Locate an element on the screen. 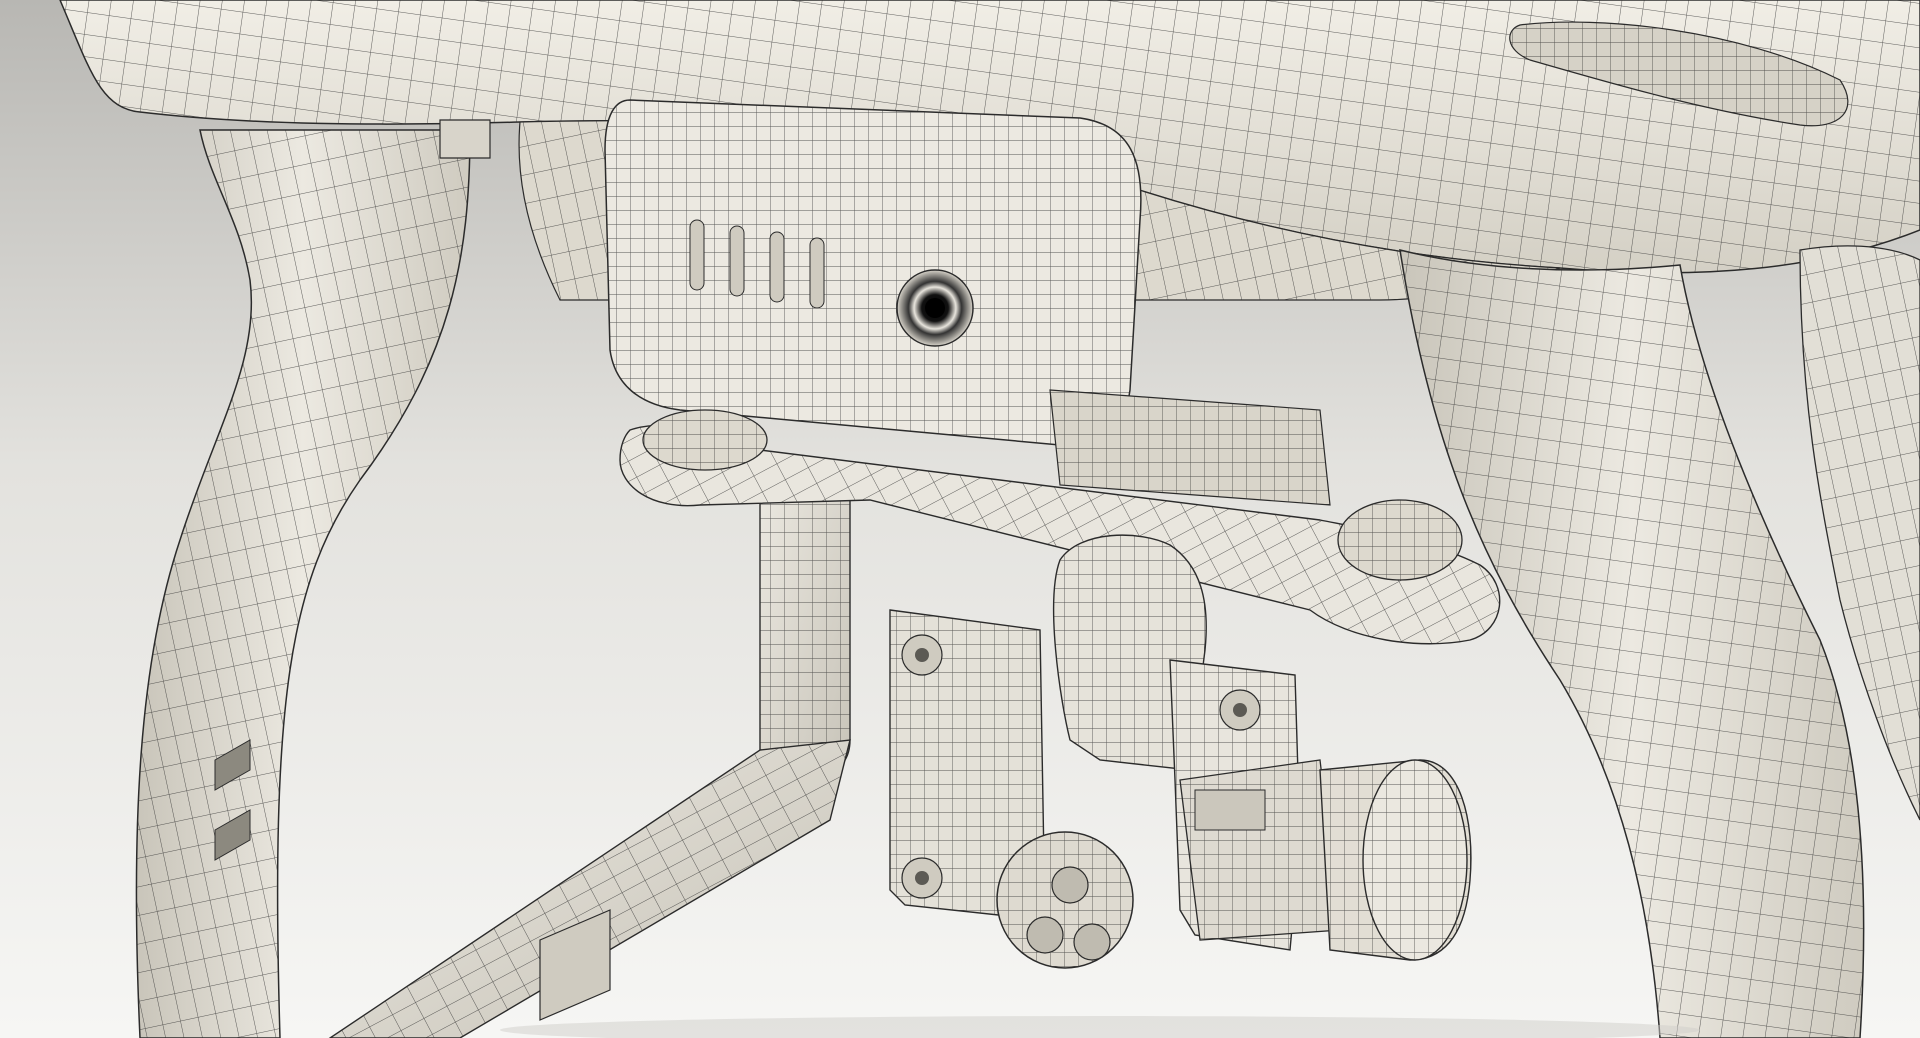 This screenshot has width=1920, height=1038. camera-lens is located at coordinates (1395, 860).